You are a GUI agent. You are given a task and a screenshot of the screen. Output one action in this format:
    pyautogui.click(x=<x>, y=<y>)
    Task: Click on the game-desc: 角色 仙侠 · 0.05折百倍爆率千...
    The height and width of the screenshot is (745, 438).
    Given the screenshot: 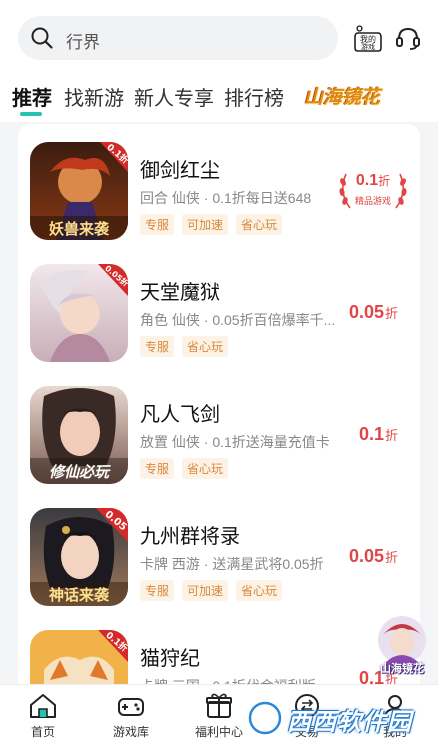 What is the action you would take?
    pyautogui.click(x=238, y=320)
    